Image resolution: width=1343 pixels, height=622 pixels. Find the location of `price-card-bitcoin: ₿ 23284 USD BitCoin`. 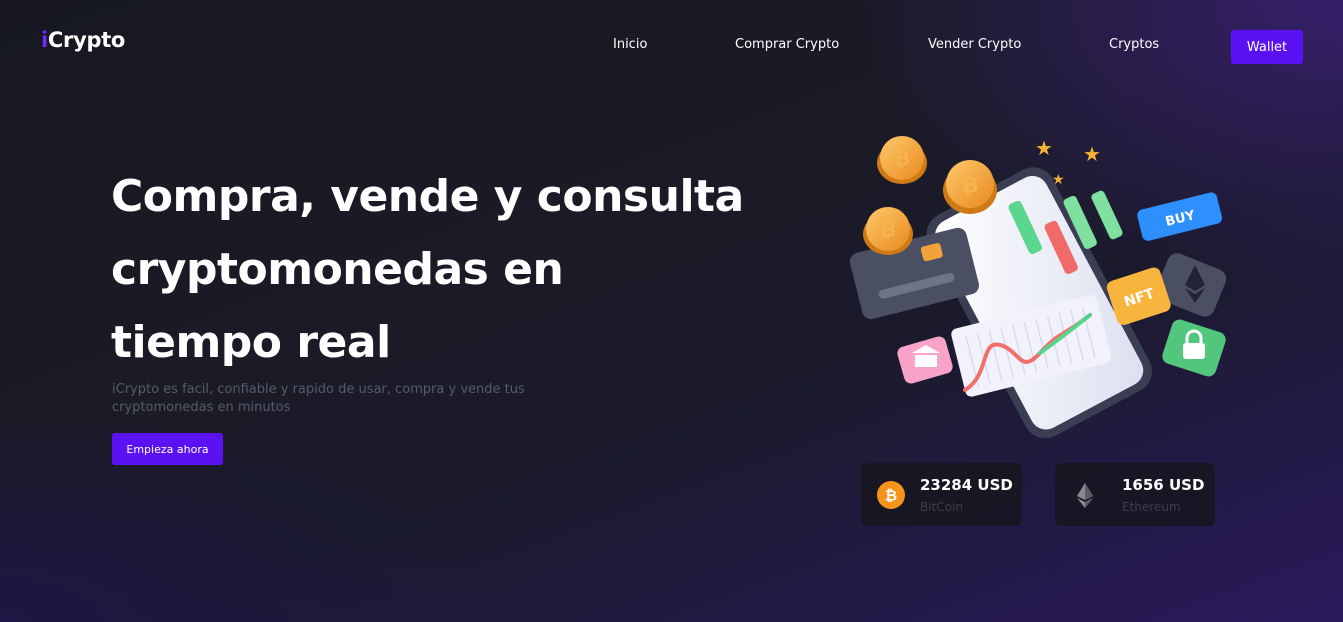

price-card-bitcoin: ₿ 23284 USD BitCoin is located at coordinates (941, 494).